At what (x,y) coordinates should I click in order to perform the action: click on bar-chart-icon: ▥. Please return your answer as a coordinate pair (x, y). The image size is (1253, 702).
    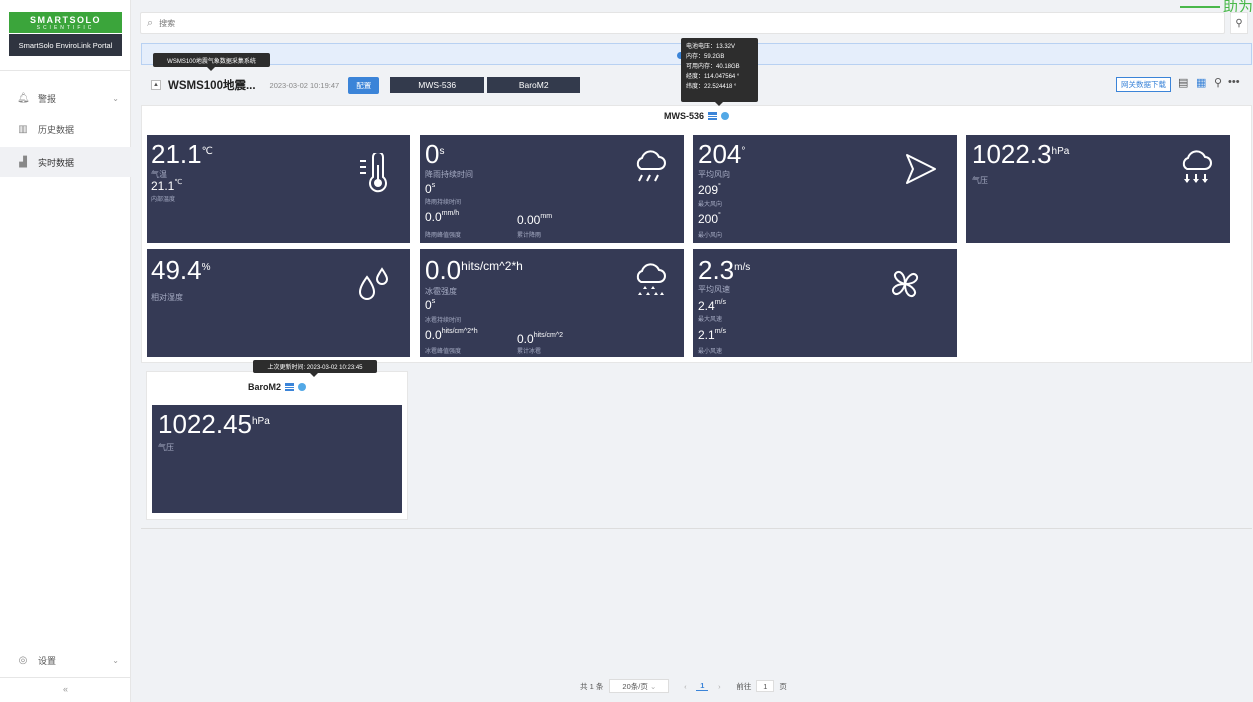
    Looking at the image, I should click on (23, 129).